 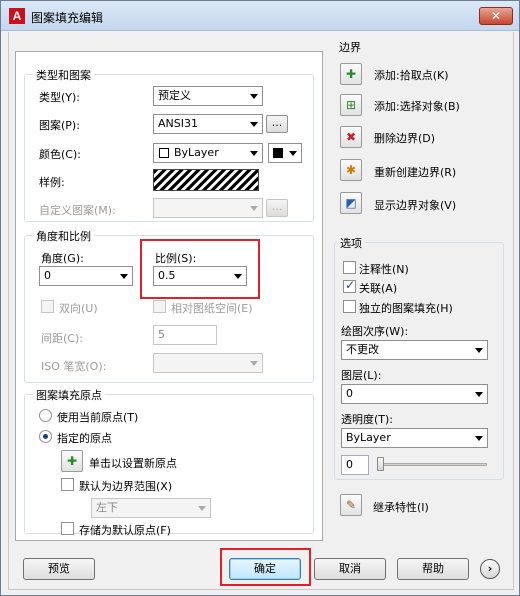 I want to click on store-default-origin-checkbox, so click(x=67, y=528).